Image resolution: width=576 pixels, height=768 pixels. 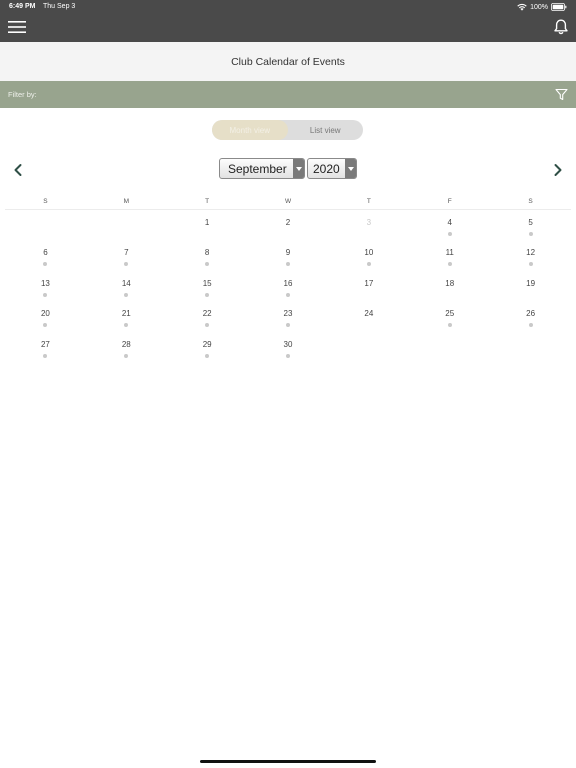 What do you see at coordinates (559, 7) in the screenshot?
I see `battery-icon` at bounding box center [559, 7].